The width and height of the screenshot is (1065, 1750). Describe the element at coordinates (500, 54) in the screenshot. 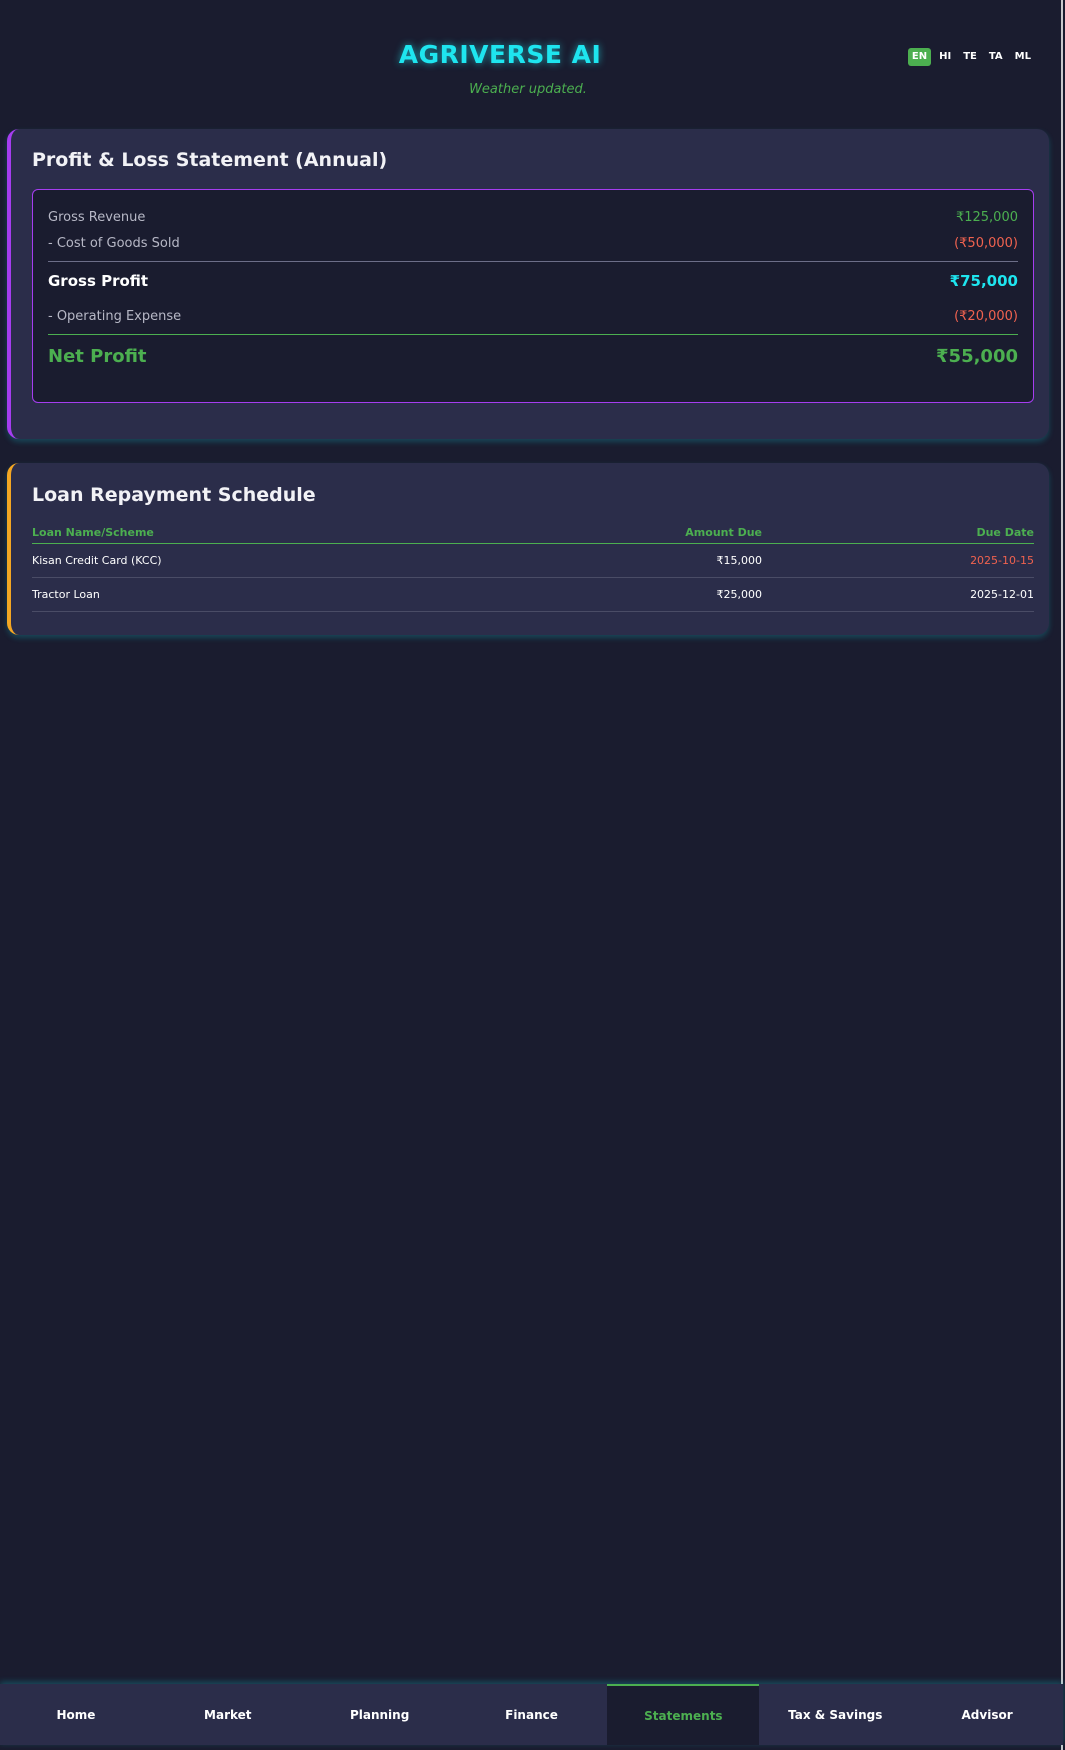

I see `app-title: AGRIVERSE AI` at that location.